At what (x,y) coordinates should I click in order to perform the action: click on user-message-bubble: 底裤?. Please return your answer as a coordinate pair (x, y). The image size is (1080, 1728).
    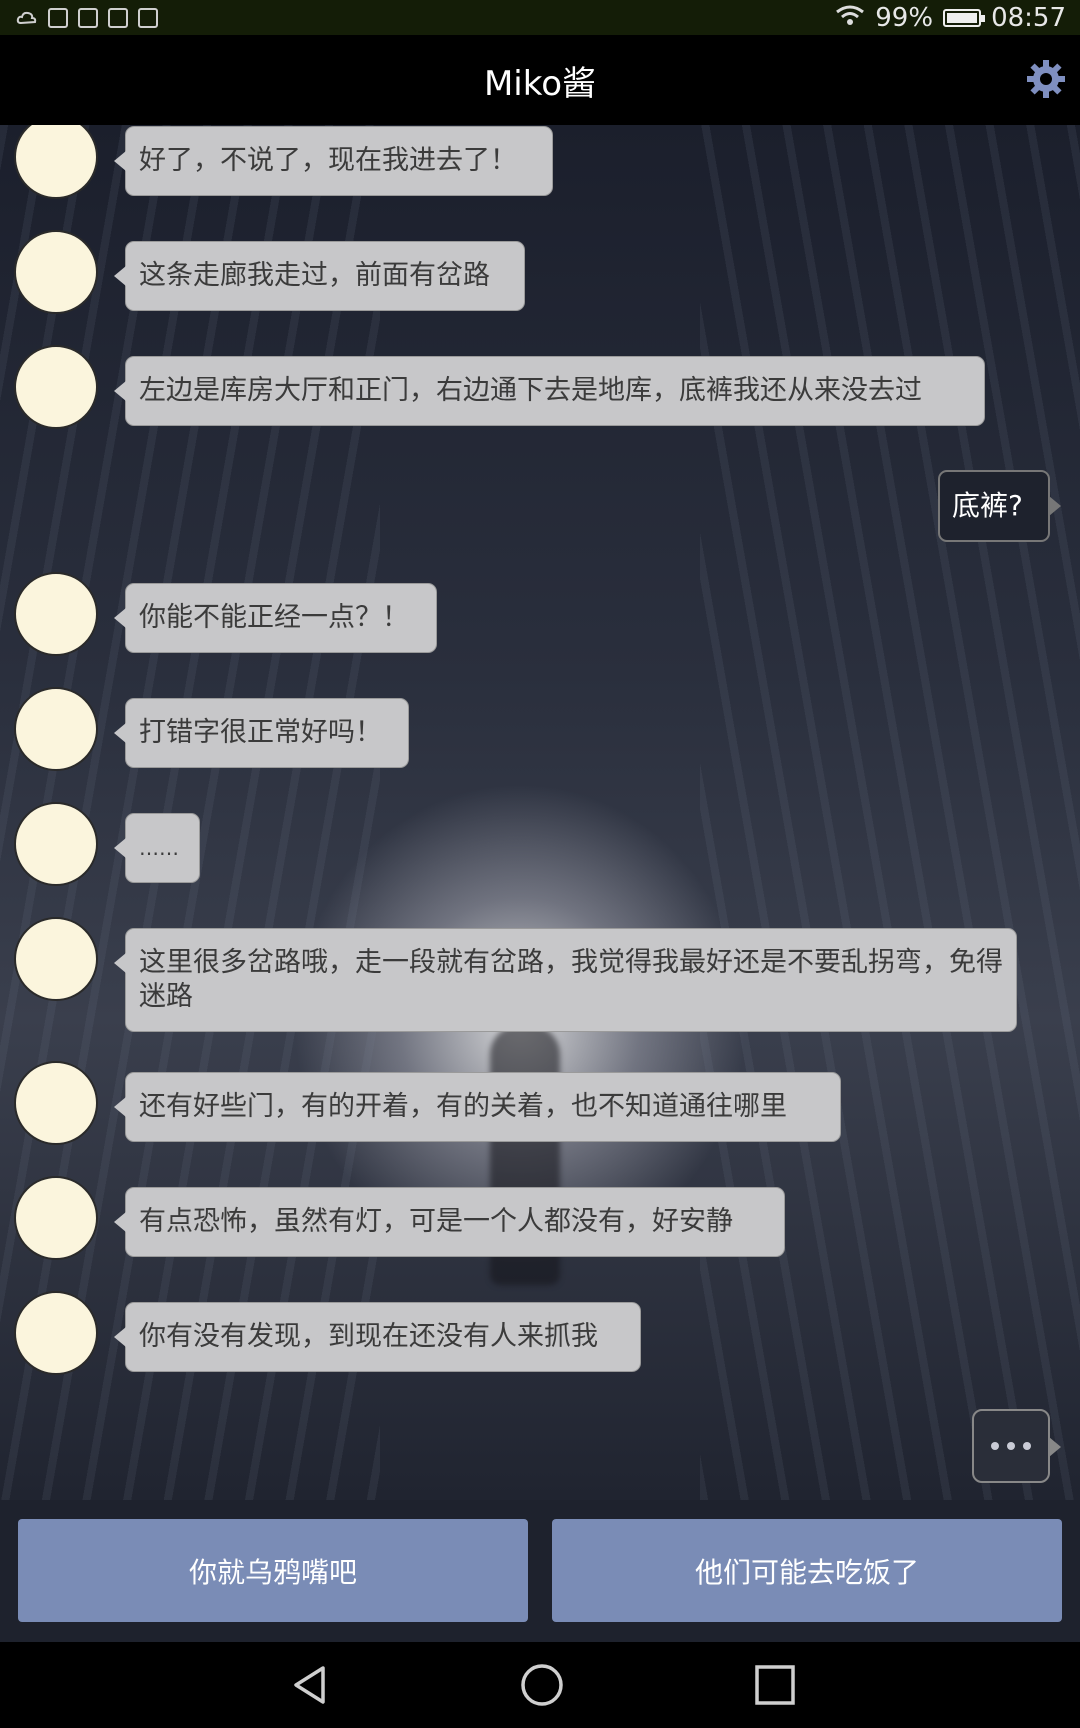
    Looking at the image, I should click on (999, 506).